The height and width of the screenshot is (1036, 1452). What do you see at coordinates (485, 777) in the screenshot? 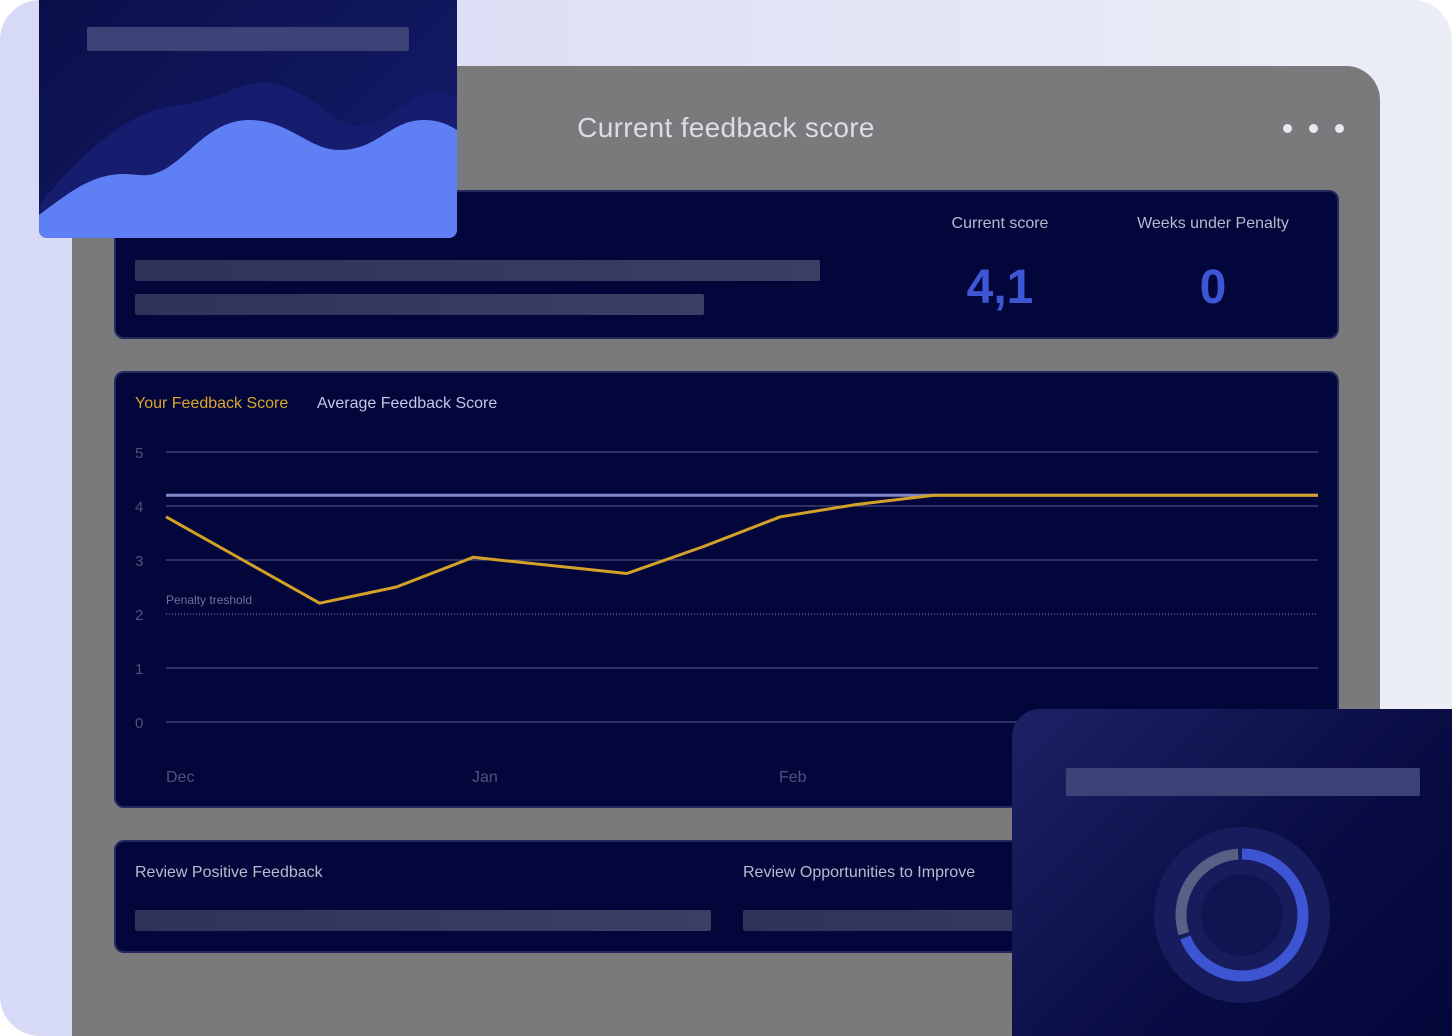
I see `x-tick-label: Jan` at bounding box center [485, 777].